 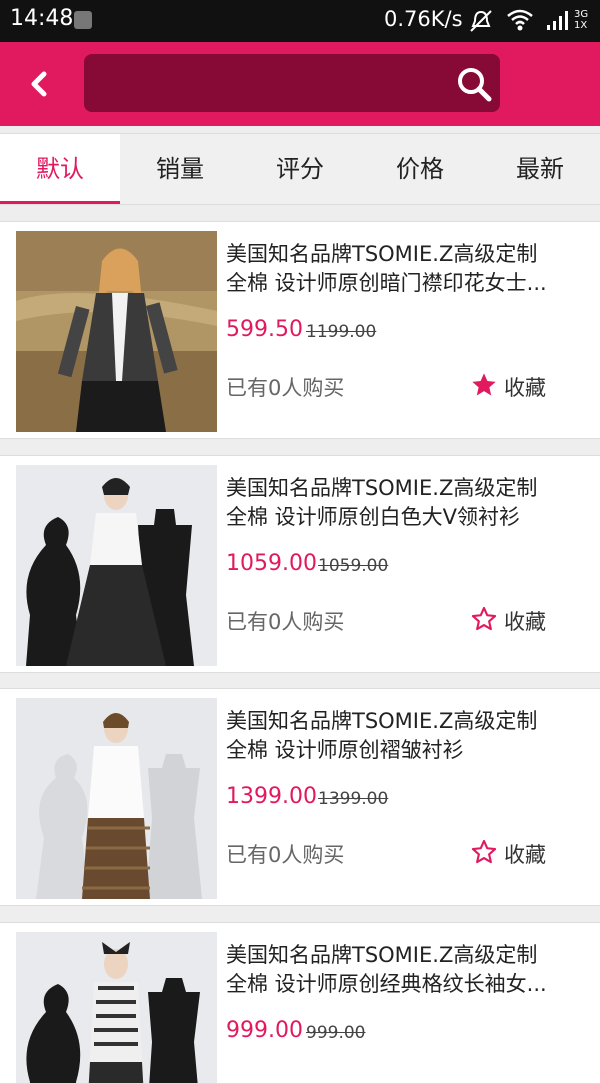 What do you see at coordinates (300, 21) in the screenshot?
I see `status-bar: 14:48 0.76K/s 3G 1X` at bounding box center [300, 21].